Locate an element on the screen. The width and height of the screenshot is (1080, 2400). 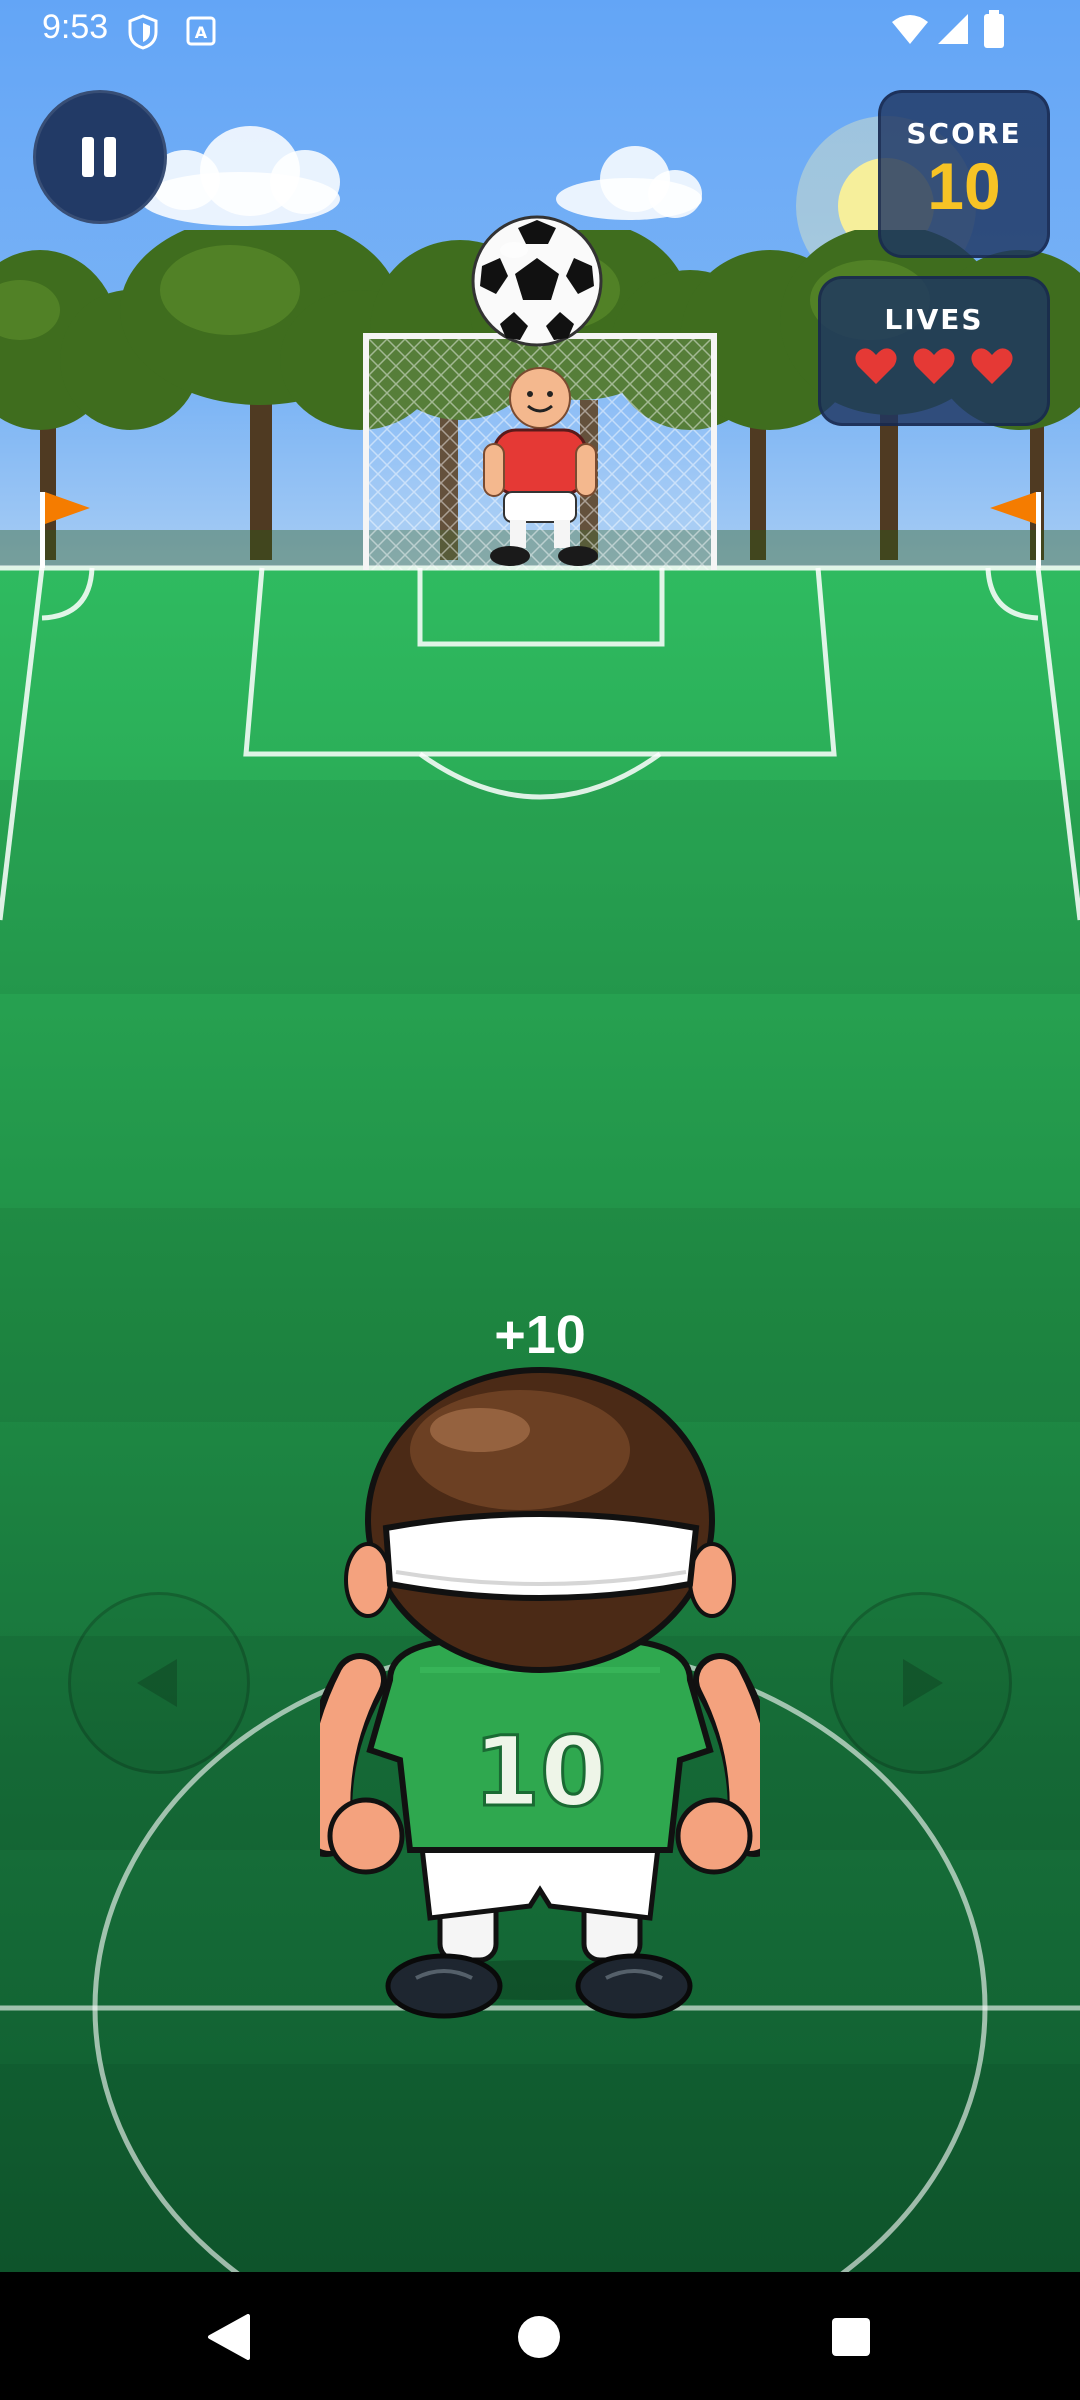
cell-signal-icon is located at coordinates (953, 29).